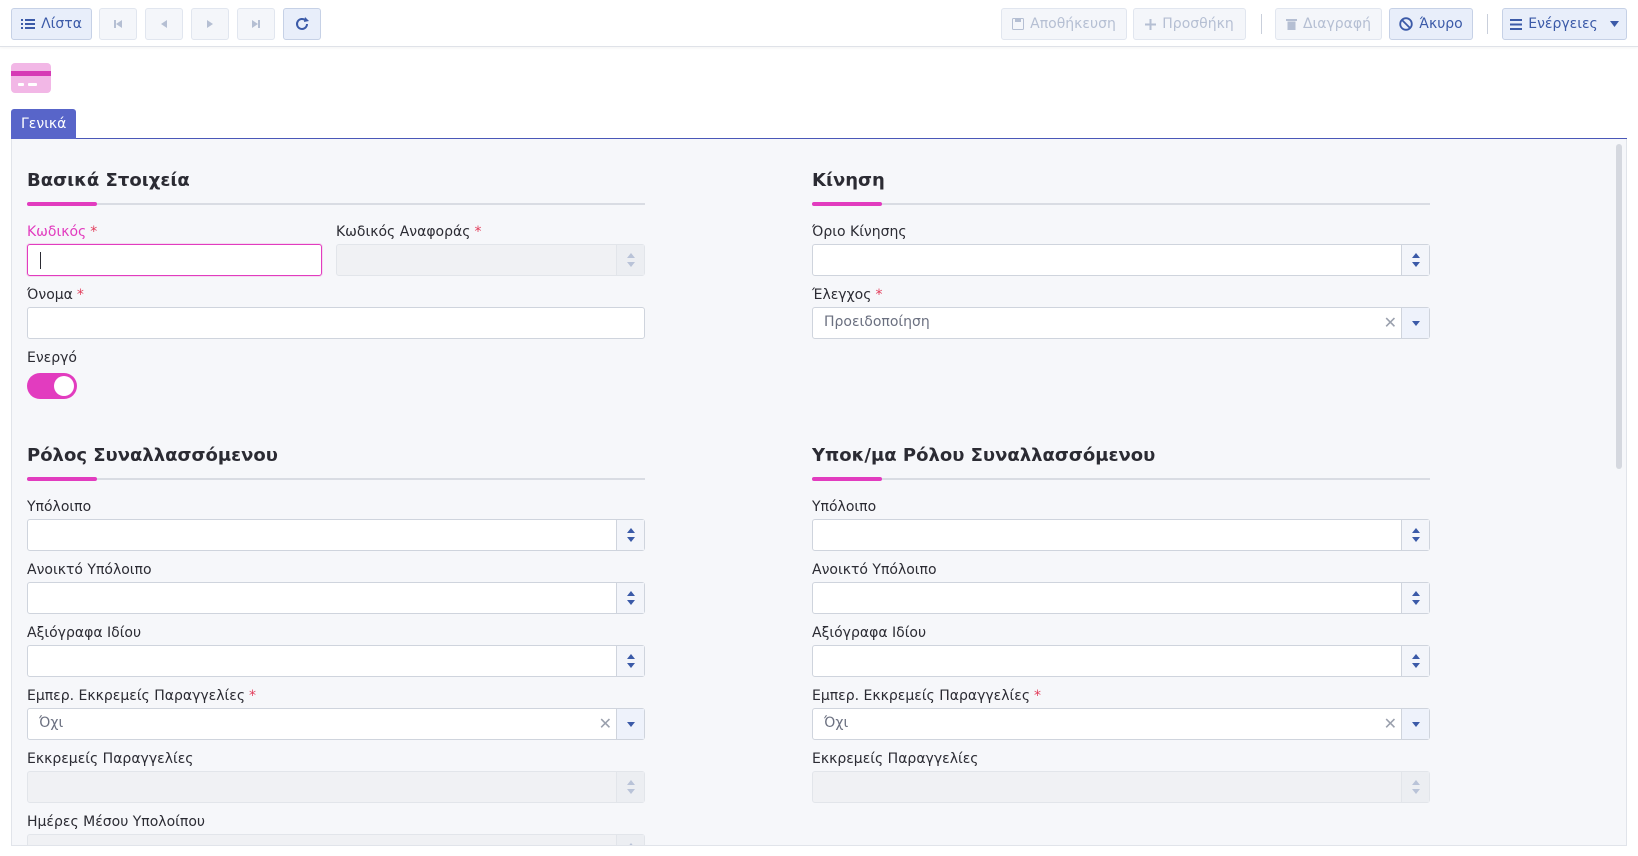  I want to click on last-page-icon, so click(256, 24).